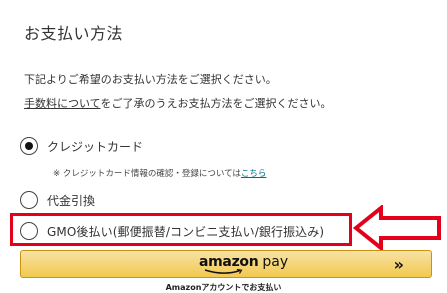  What do you see at coordinates (29, 231) in the screenshot?
I see `gmo-deferred-radio` at bounding box center [29, 231].